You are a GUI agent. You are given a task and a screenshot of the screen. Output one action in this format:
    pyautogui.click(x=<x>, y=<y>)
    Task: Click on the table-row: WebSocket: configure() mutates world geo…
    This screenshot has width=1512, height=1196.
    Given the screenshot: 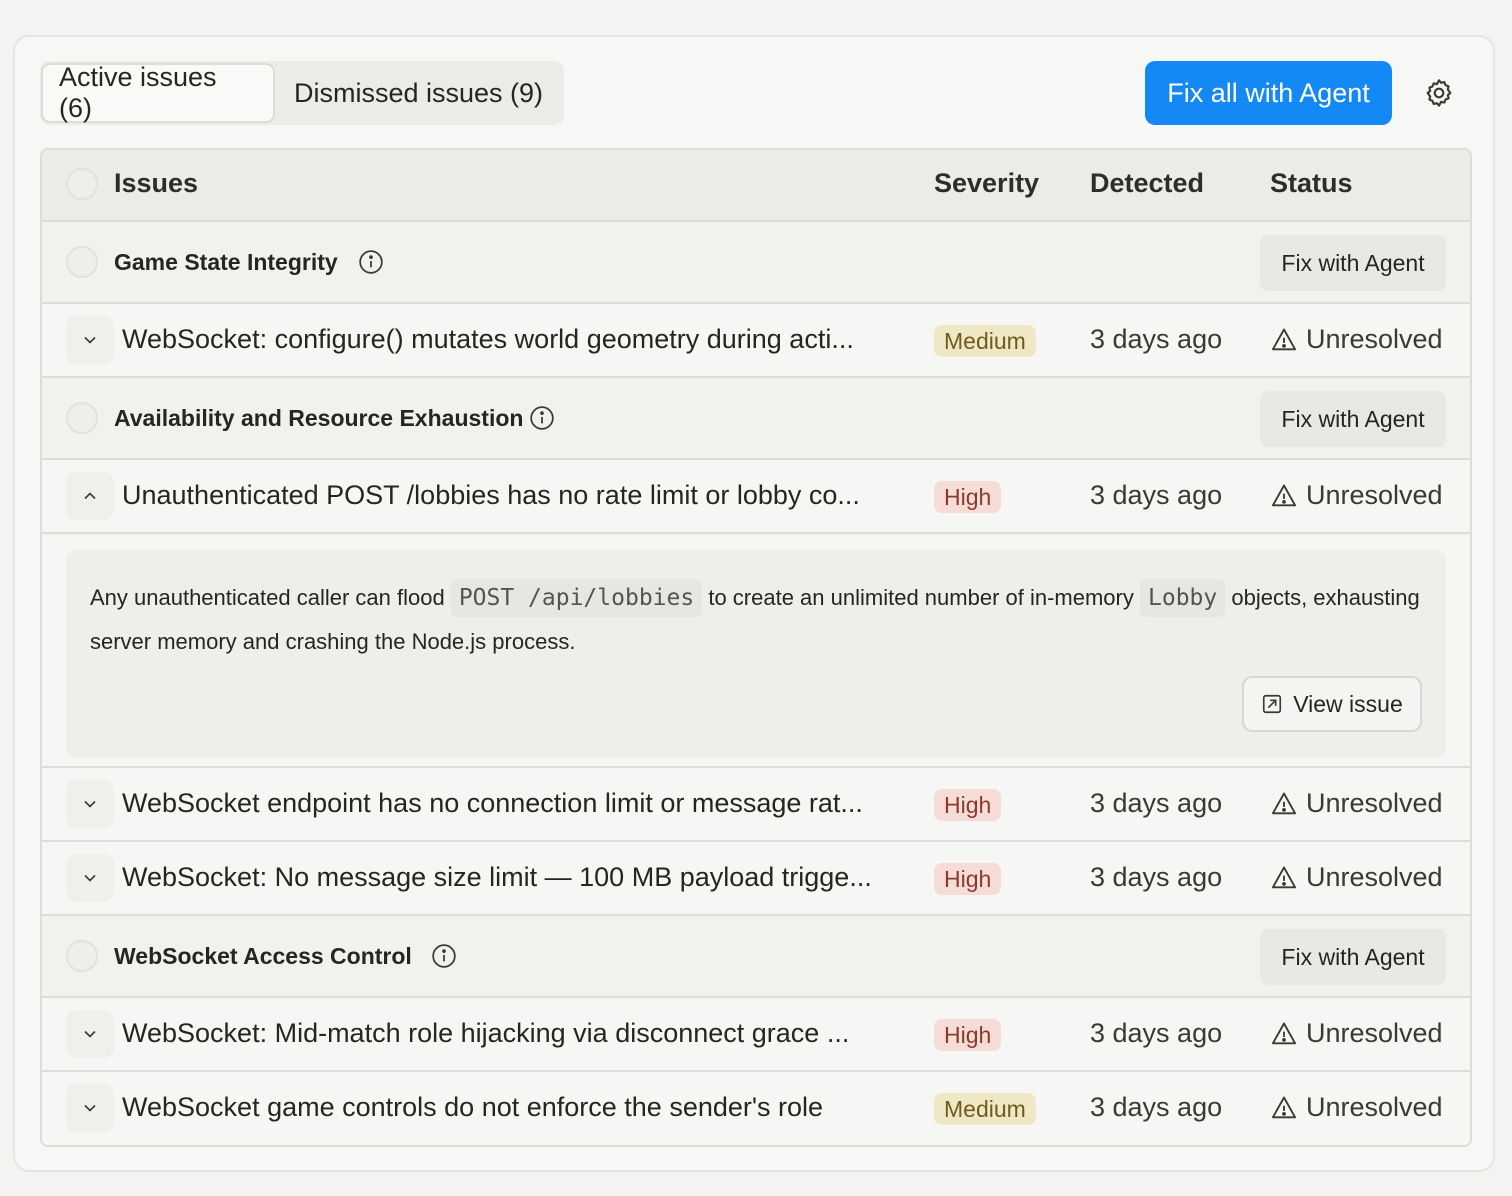 What is the action you would take?
    pyautogui.click(x=756, y=341)
    